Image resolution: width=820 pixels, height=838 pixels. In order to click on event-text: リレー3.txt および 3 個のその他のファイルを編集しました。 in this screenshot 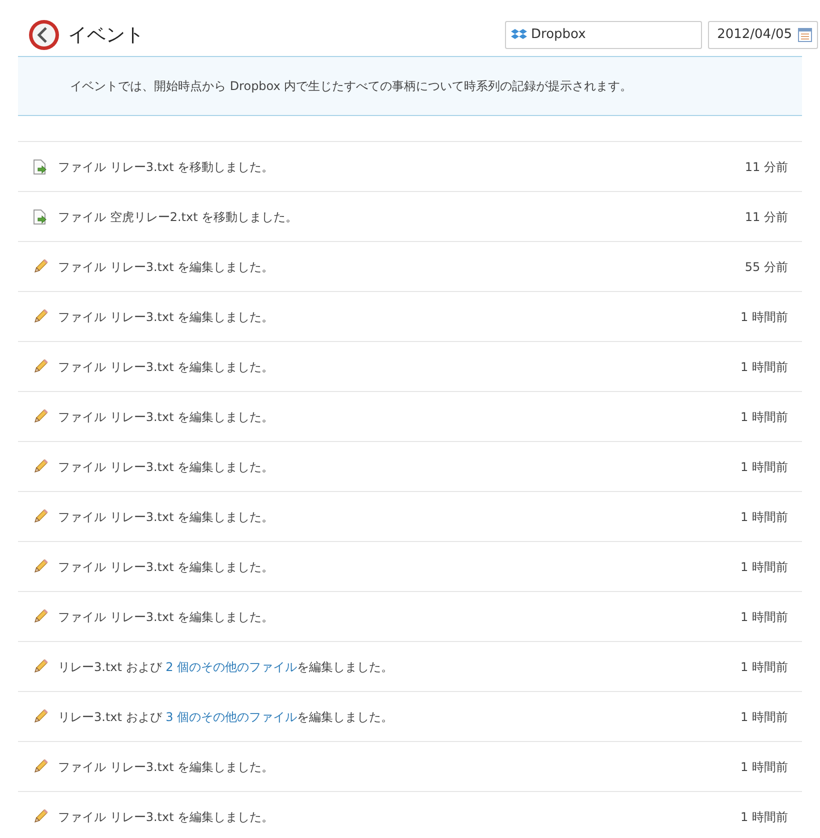, I will do `click(226, 717)`.